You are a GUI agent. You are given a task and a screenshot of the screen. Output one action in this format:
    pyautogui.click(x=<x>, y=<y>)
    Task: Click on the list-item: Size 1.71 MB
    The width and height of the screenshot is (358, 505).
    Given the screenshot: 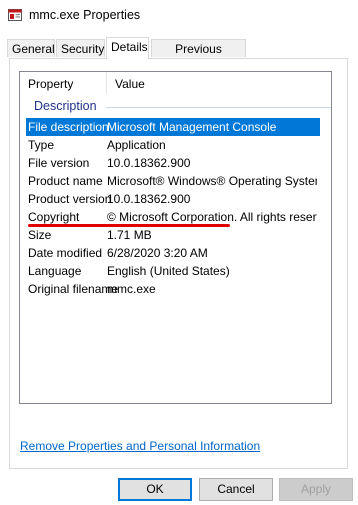 What is the action you would take?
    pyautogui.click(x=173, y=235)
    